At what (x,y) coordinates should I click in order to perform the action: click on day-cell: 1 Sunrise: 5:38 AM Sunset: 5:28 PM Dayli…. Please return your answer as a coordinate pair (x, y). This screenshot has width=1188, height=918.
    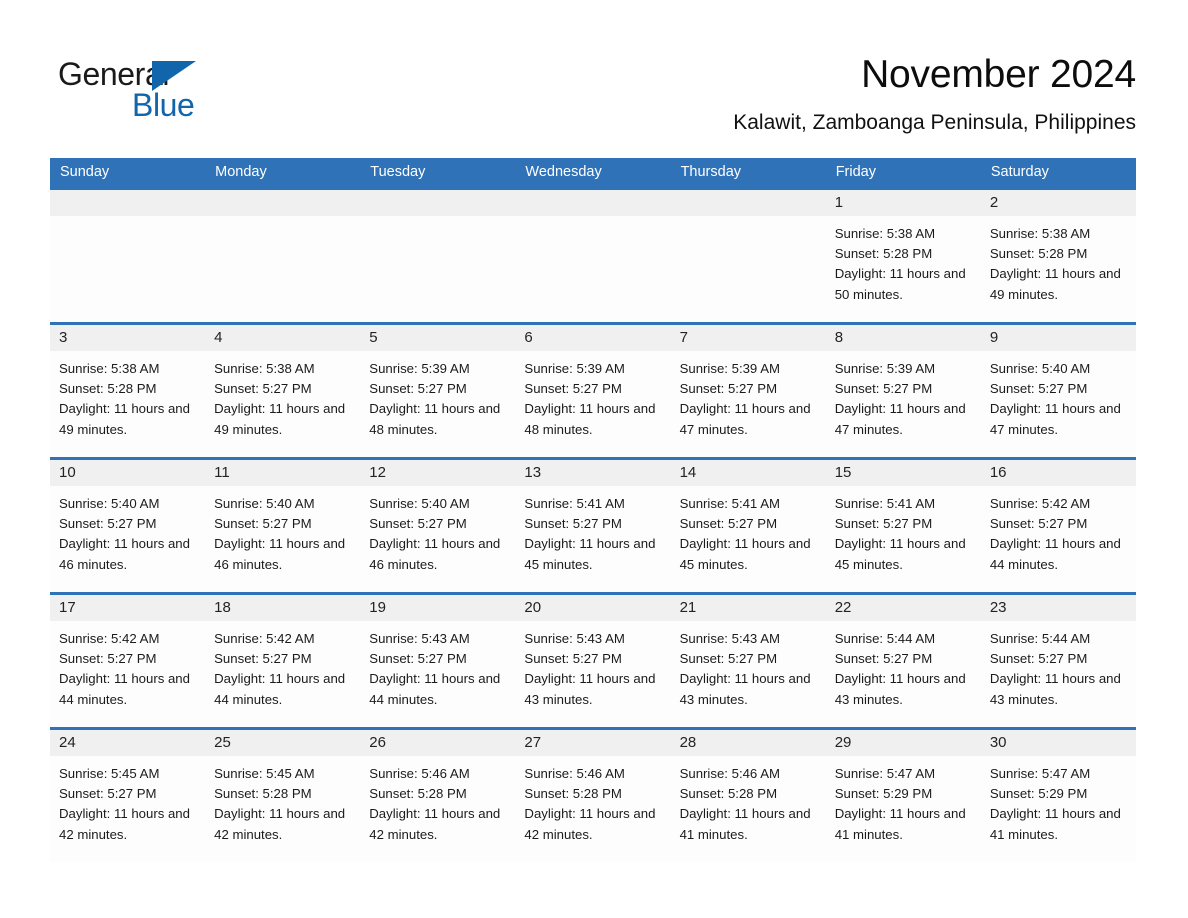
    Looking at the image, I should click on (903, 256).